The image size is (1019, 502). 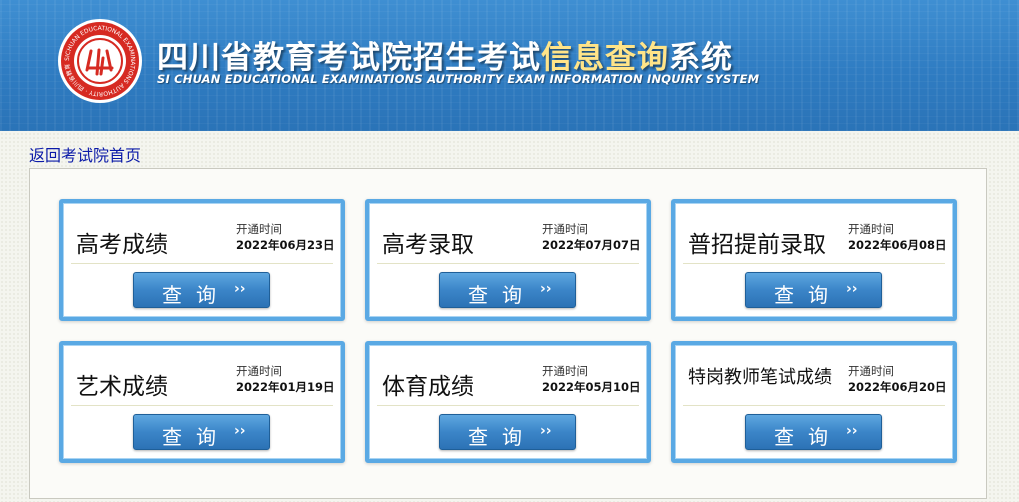 What do you see at coordinates (122, 387) in the screenshot?
I see `card-title: 艺术成绩` at bounding box center [122, 387].